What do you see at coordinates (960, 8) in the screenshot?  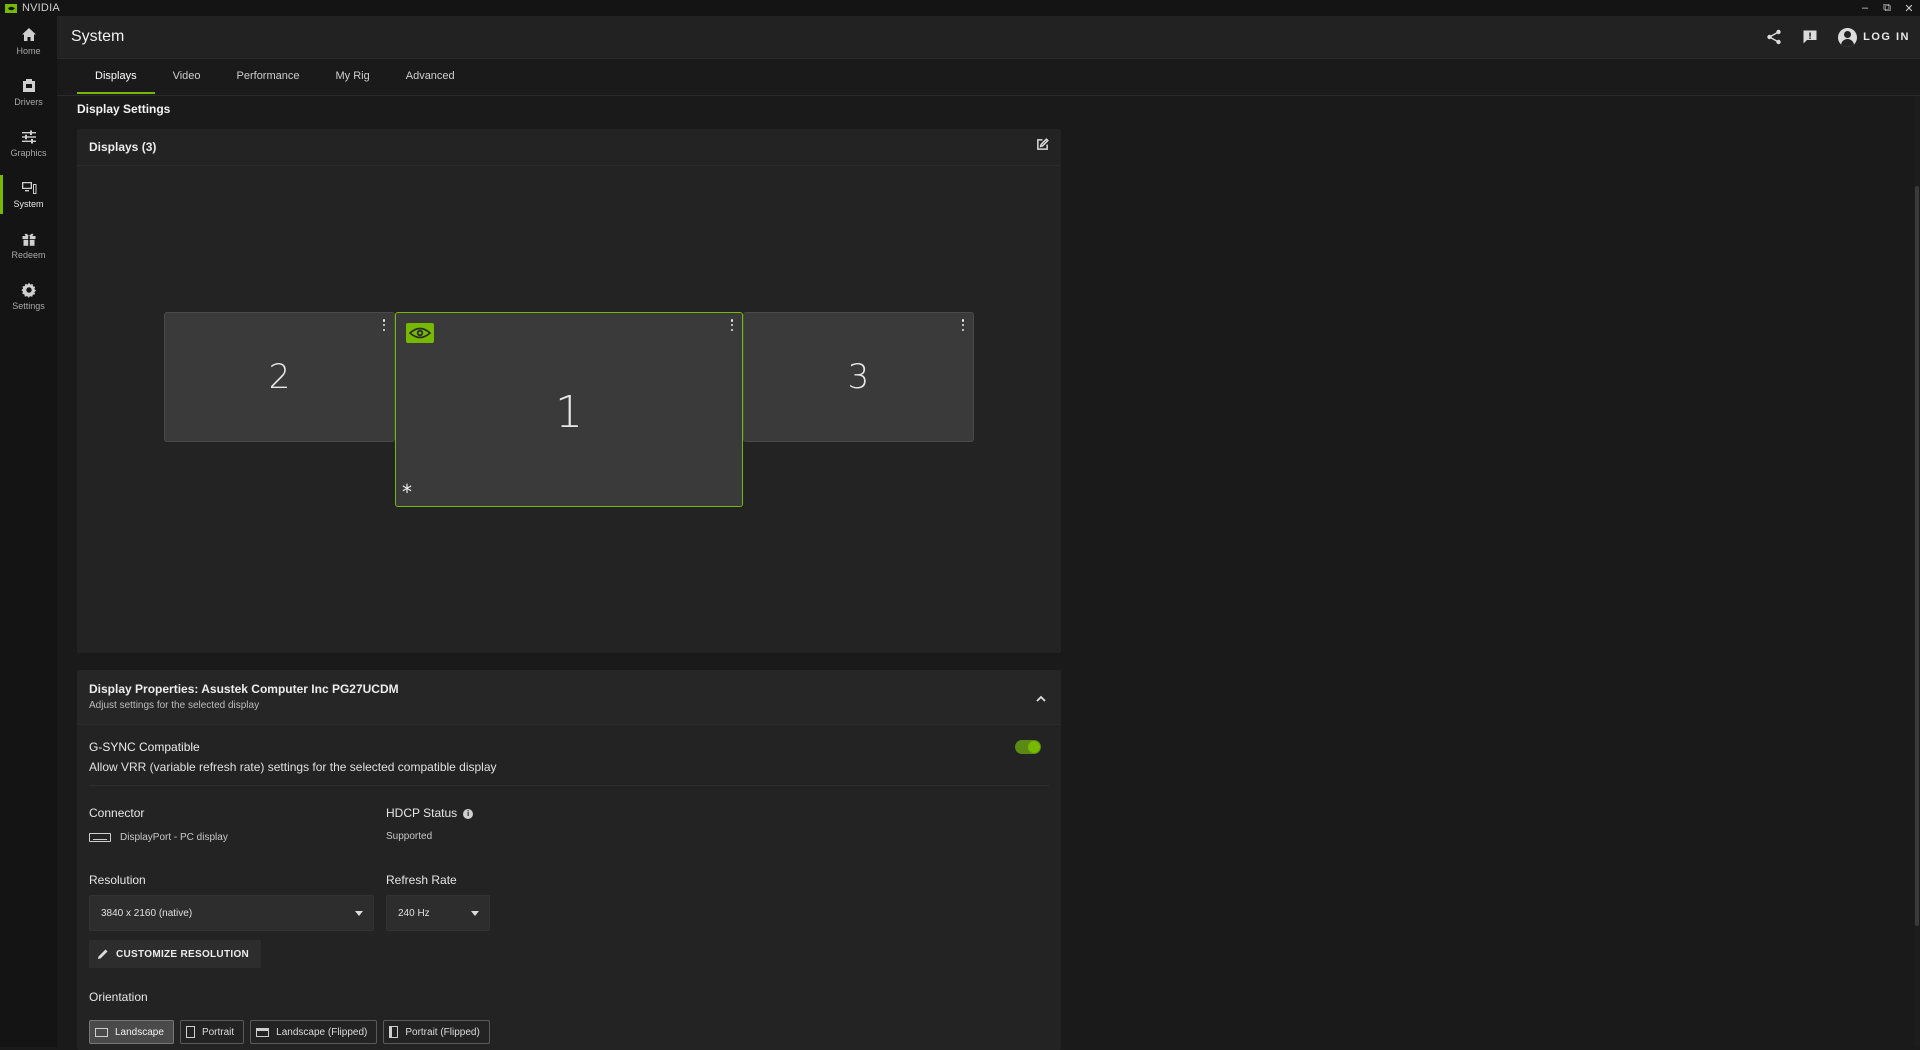 I see `title-bar: NVIDIA – ⧉ ✕` at bounding box center [960, 8].